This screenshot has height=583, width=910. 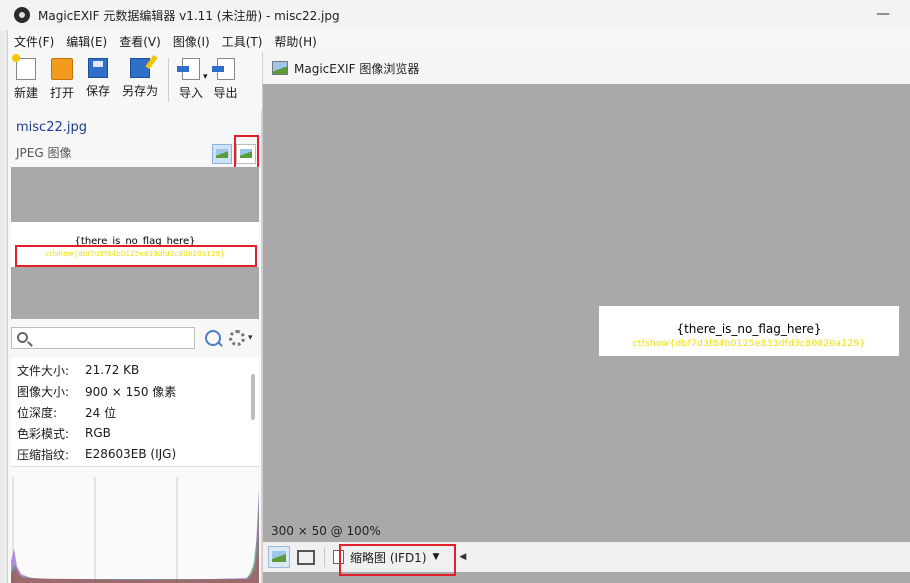 I want to click on property-row-color-mode: 色彩模式: RGB, so click(x=129, y=433).